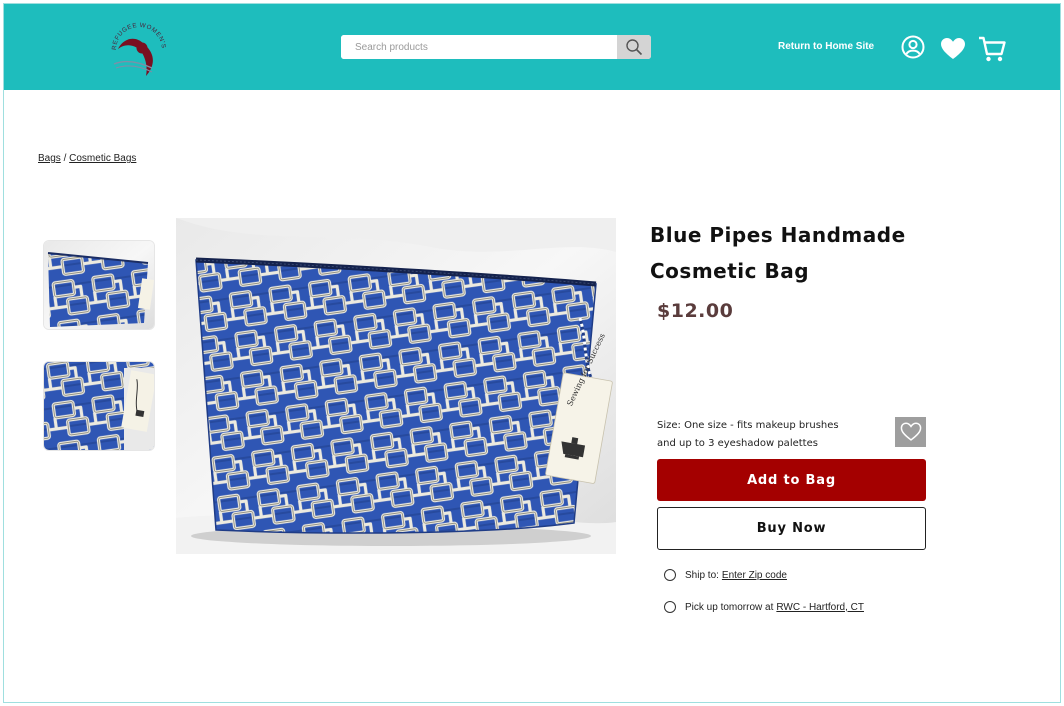 This screenshot has width=1064, height=706. I want to click on product-price: $12.00, so click(695, 311).